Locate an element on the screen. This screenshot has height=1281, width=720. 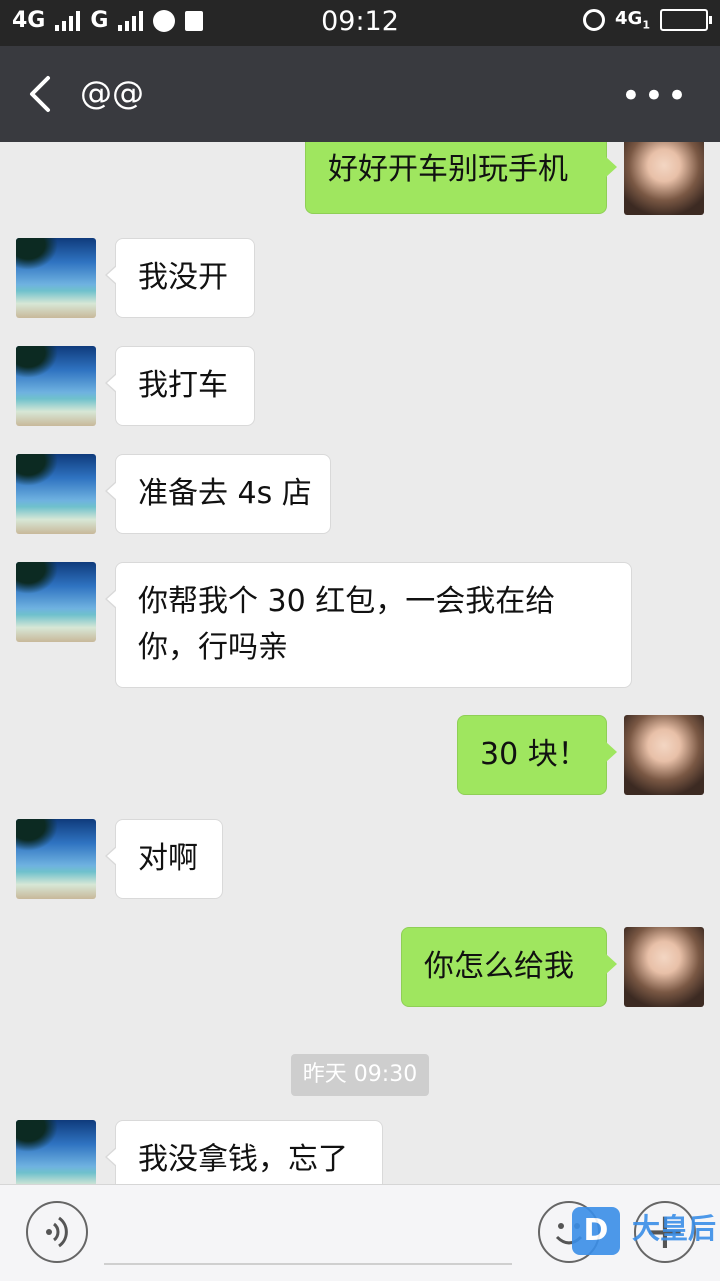
message-bubble: 30 块！ is located at coordinates (537, 755).